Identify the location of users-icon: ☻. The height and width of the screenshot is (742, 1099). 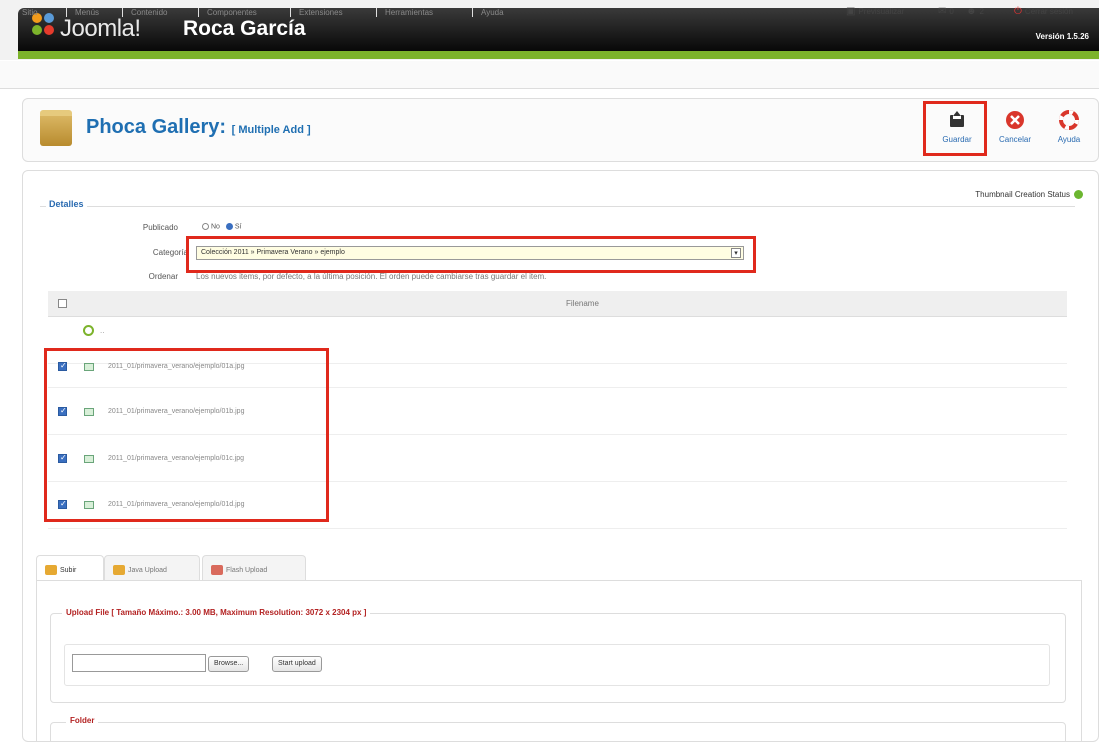
(971, 11).